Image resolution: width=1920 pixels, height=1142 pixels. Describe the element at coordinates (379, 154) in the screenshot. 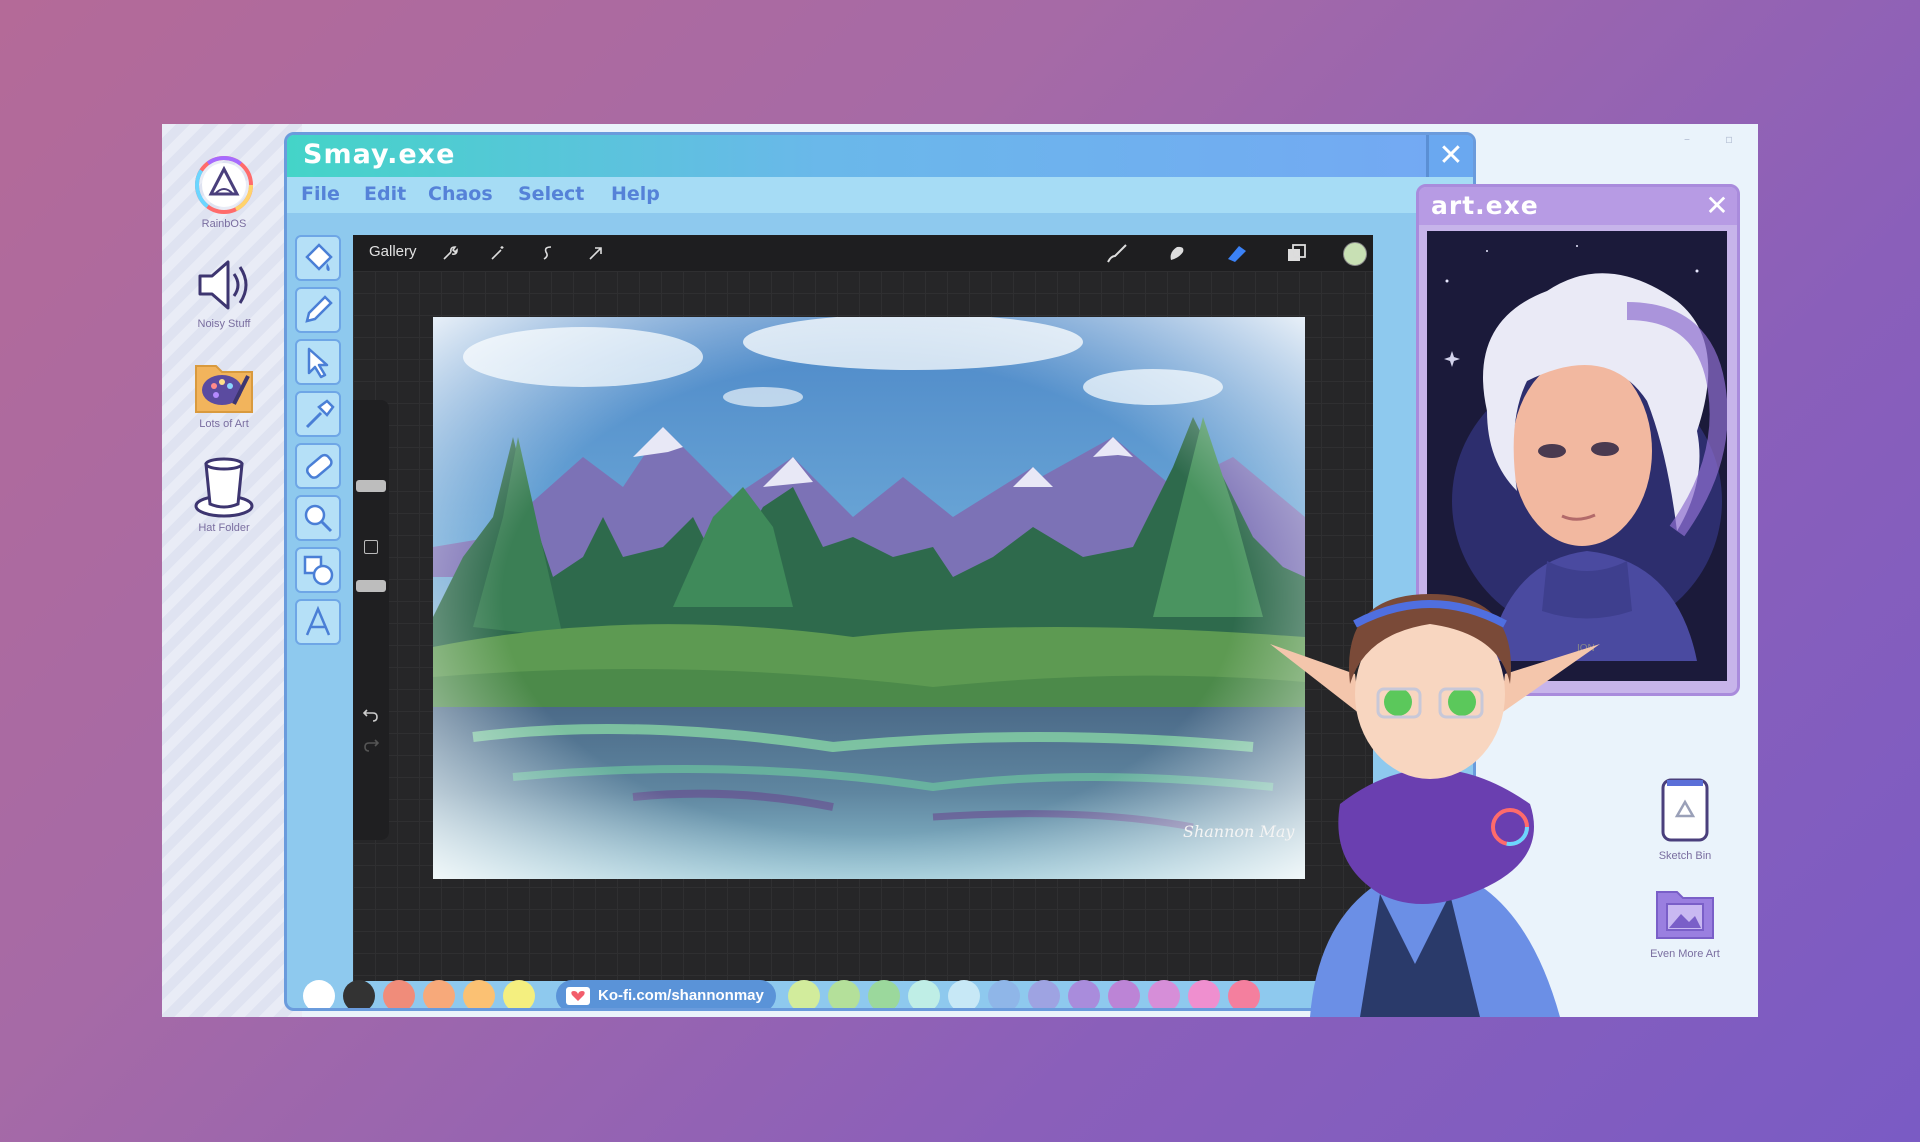

I see `window-title: Smay.exe` at that location.